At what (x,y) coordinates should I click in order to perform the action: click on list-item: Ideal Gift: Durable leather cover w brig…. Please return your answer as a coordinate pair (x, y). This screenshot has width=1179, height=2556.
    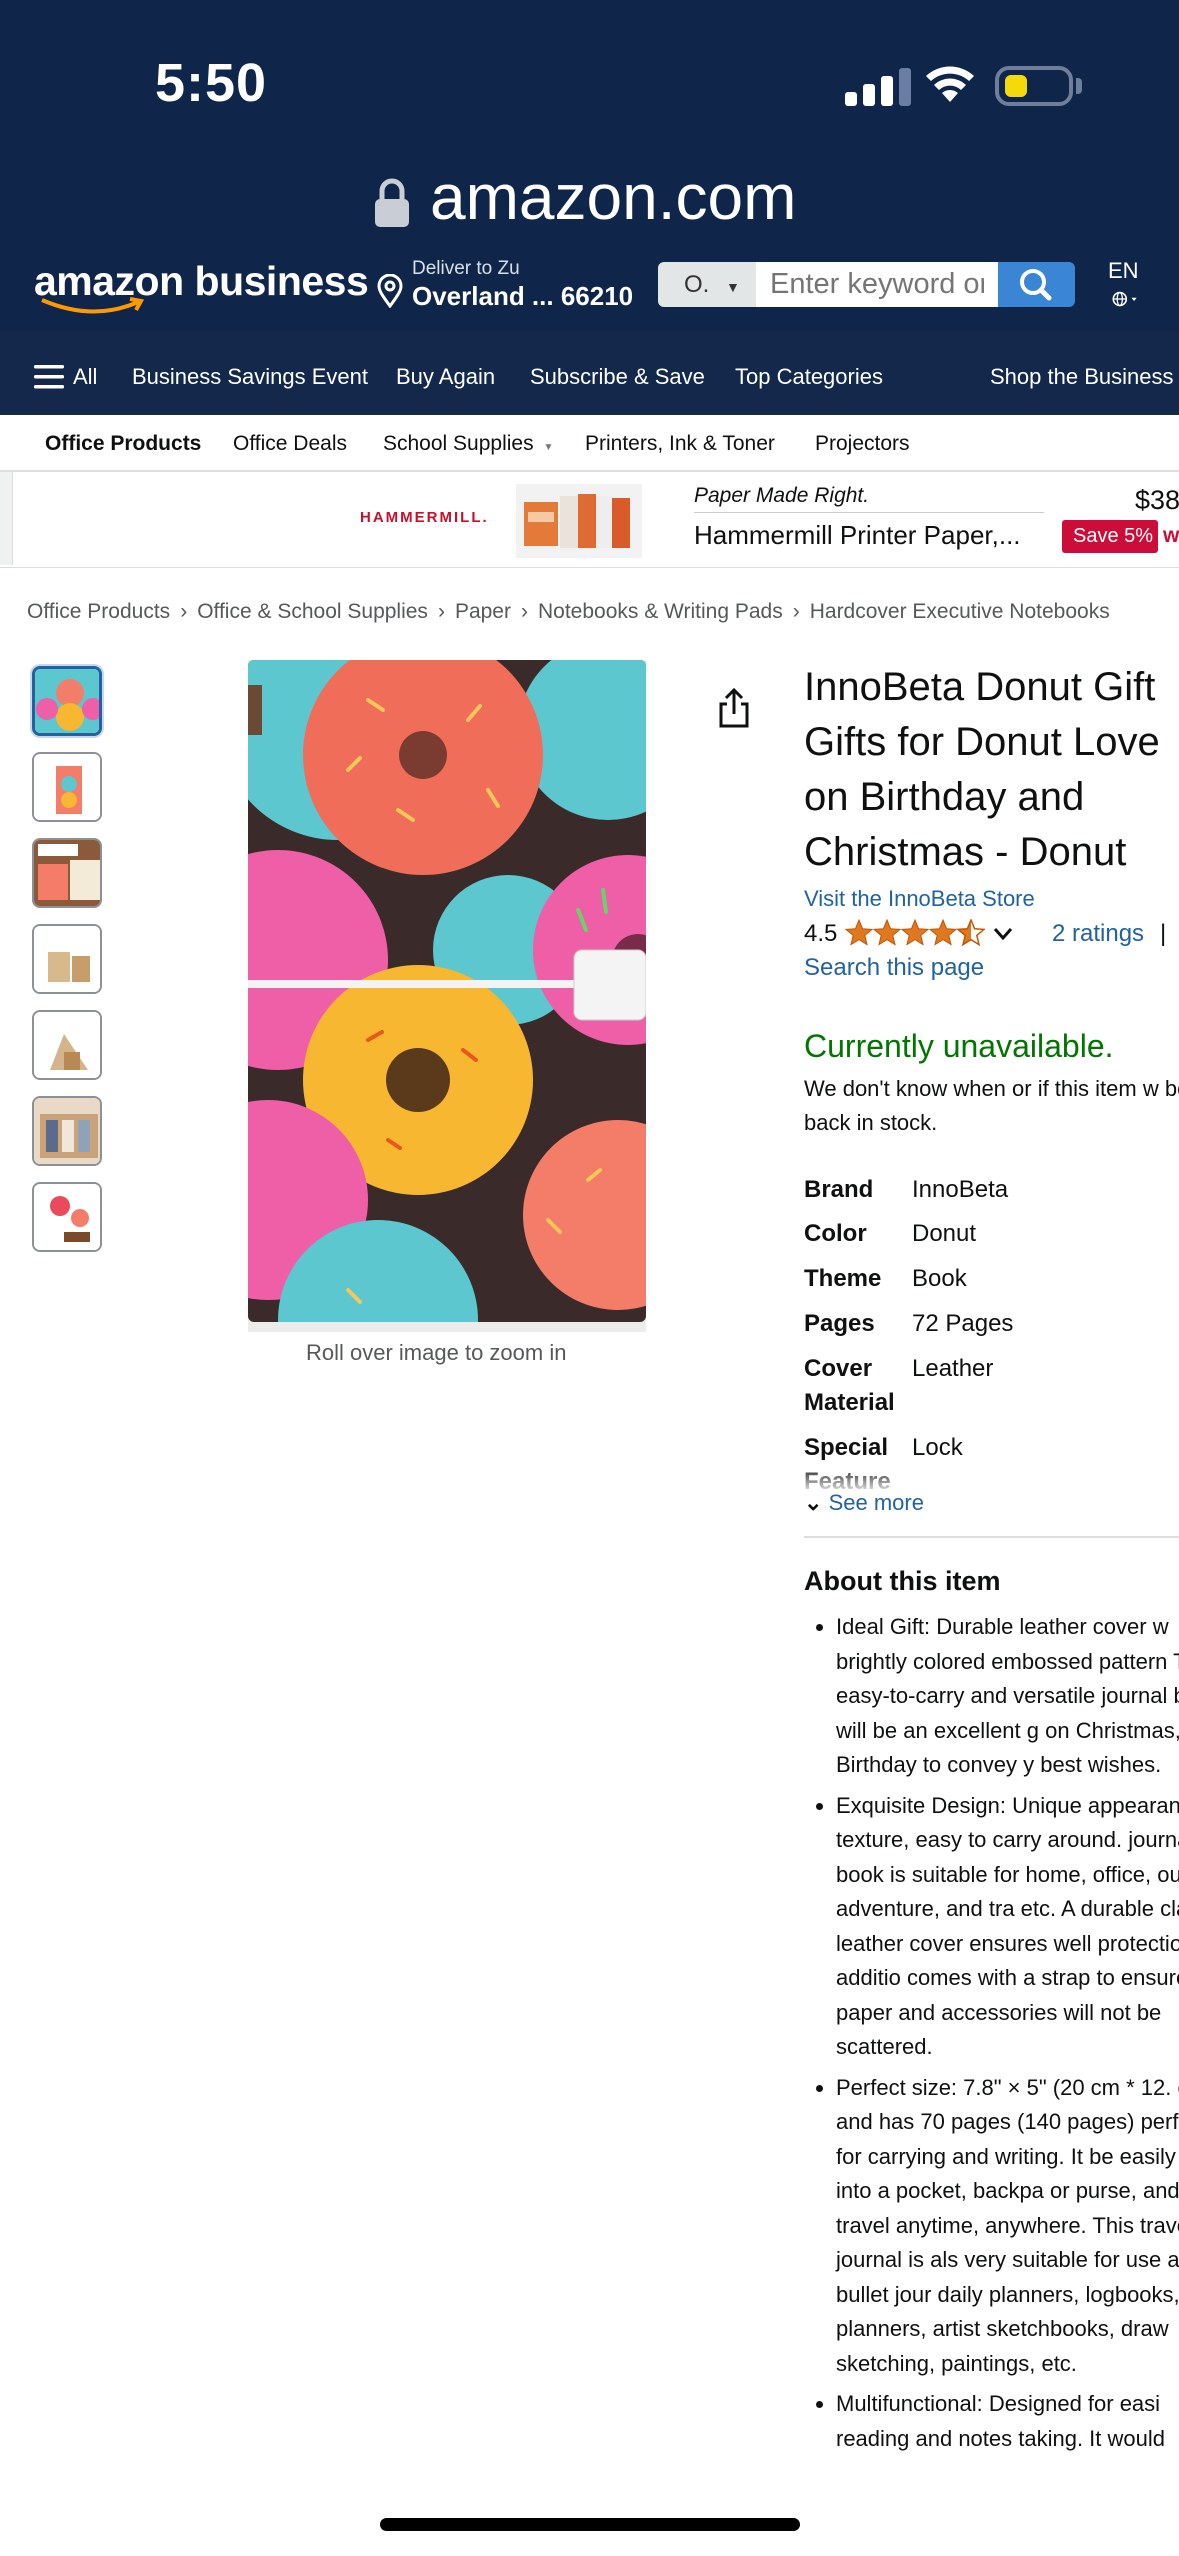
    Looking at the image, I should click on (1007, 1696).